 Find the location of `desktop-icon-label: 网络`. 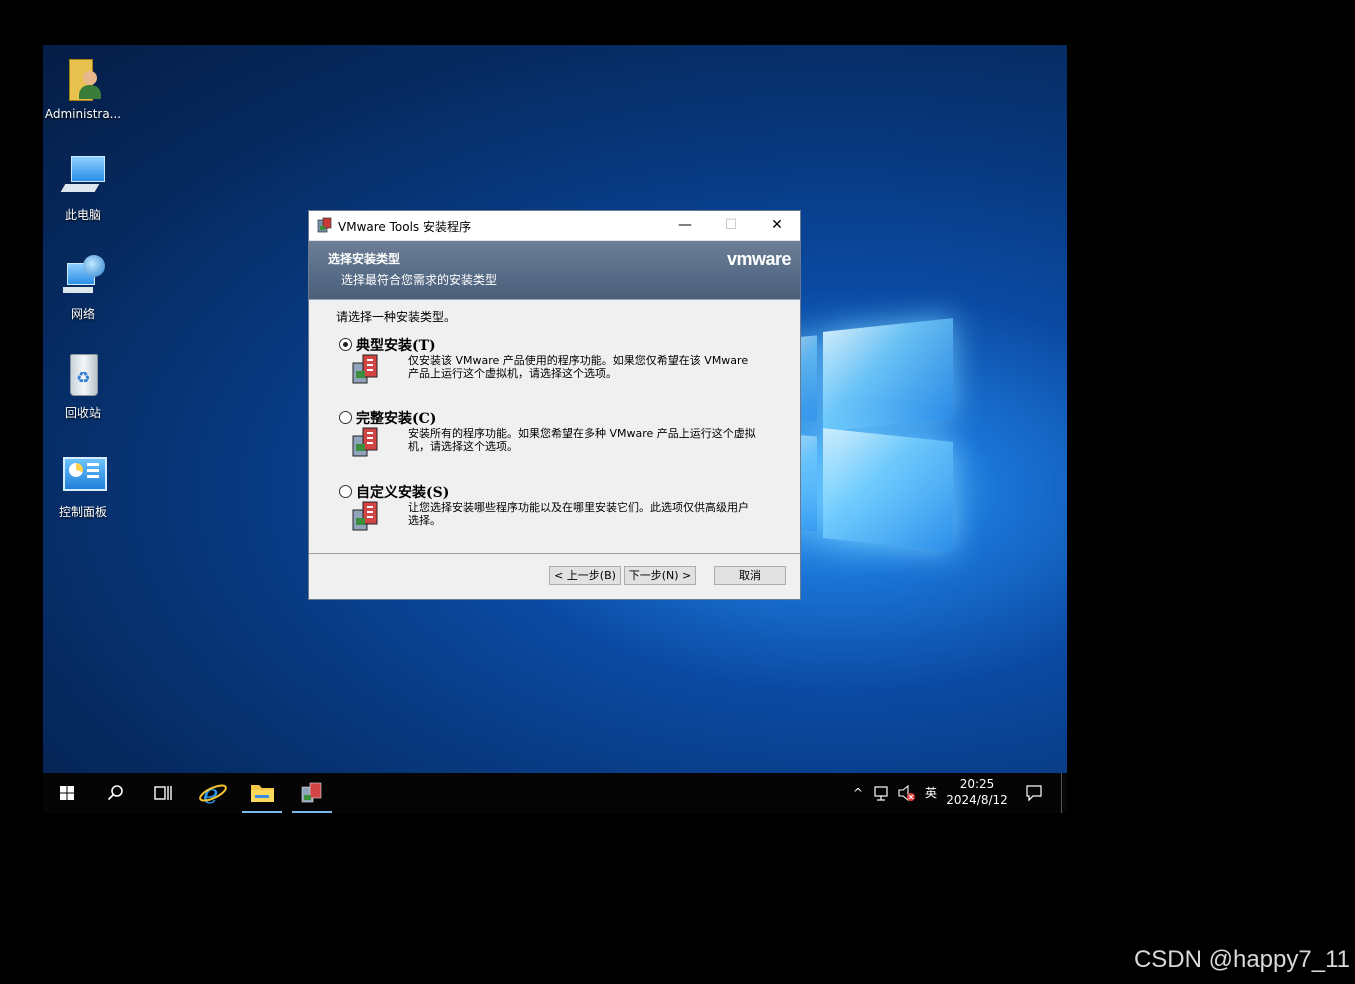

desktop-icon-label: 网络 is located at coordinates (82, 314).